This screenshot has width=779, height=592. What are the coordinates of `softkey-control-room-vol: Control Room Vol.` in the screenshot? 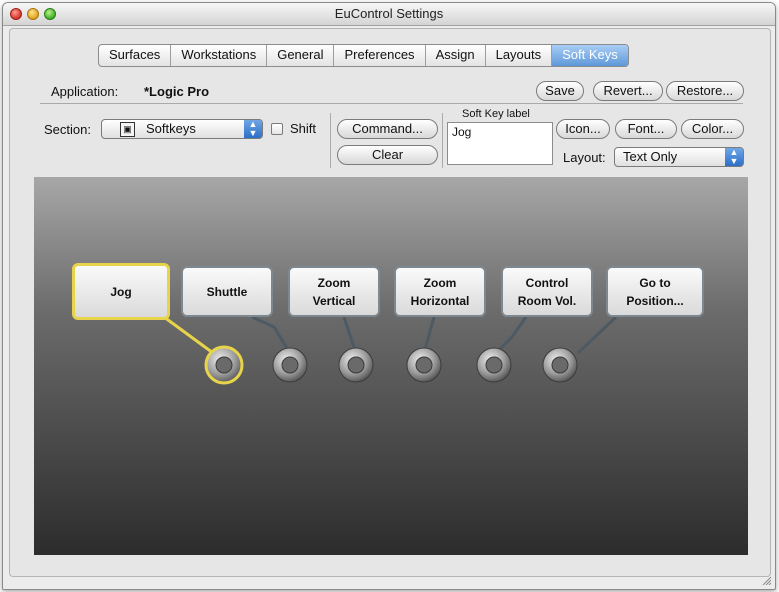 It's located at (547, 291).